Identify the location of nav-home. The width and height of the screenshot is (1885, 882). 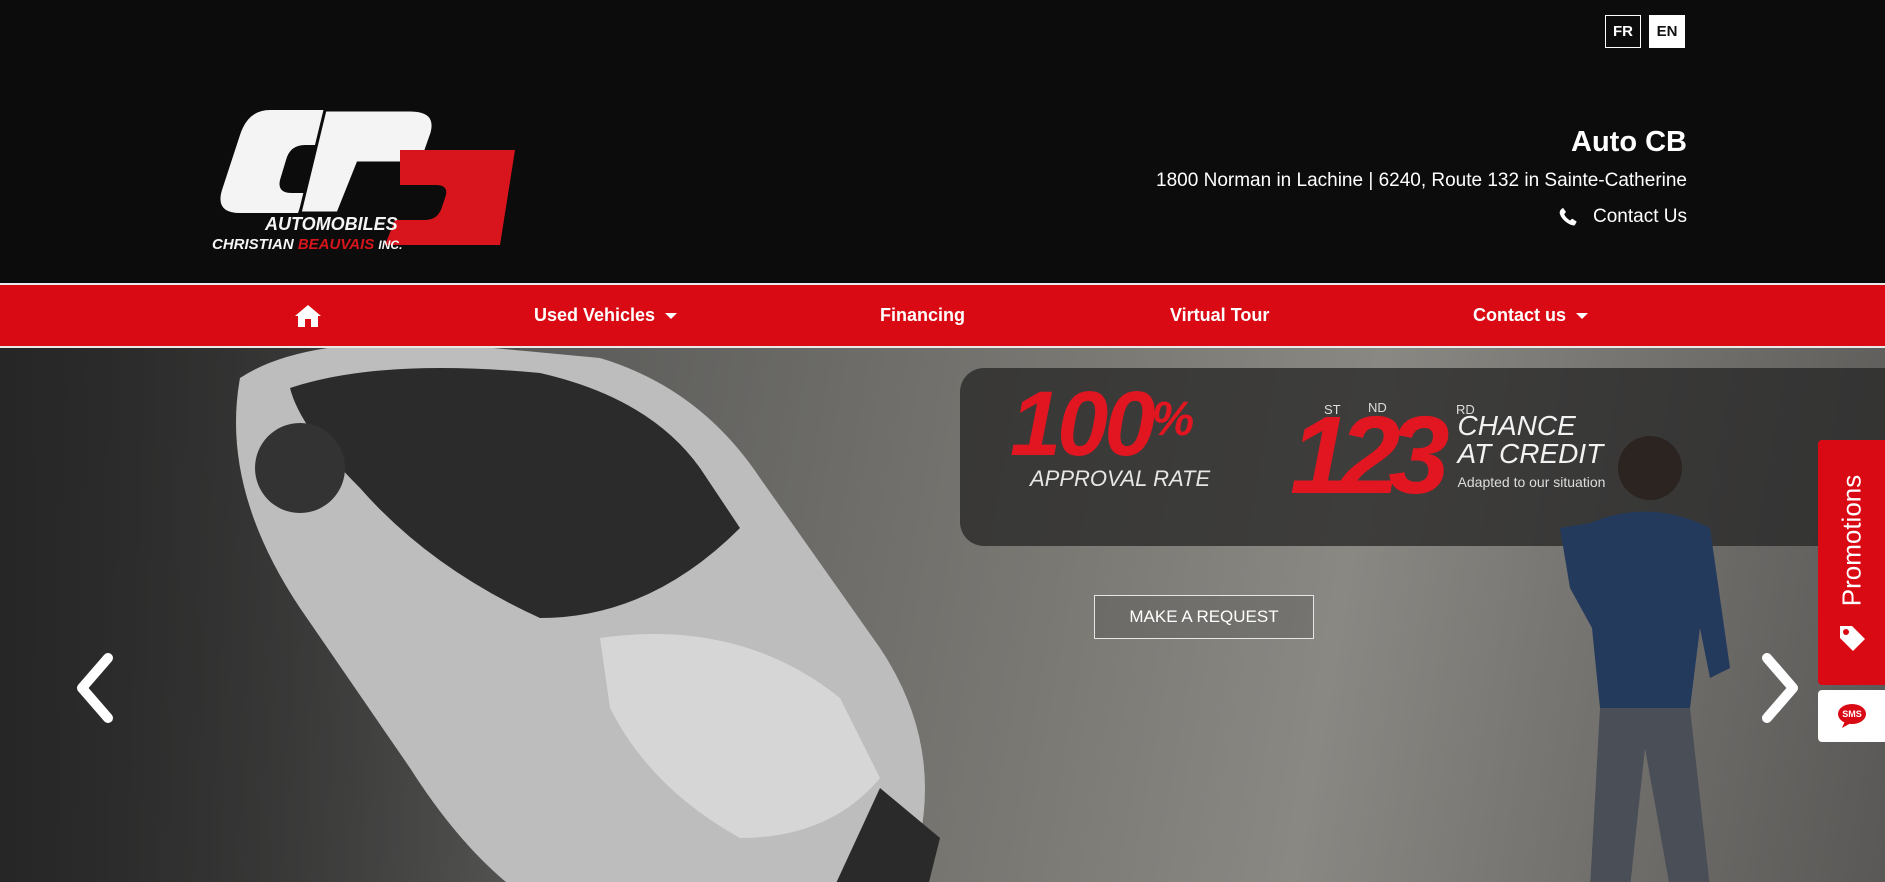
(308, 315).